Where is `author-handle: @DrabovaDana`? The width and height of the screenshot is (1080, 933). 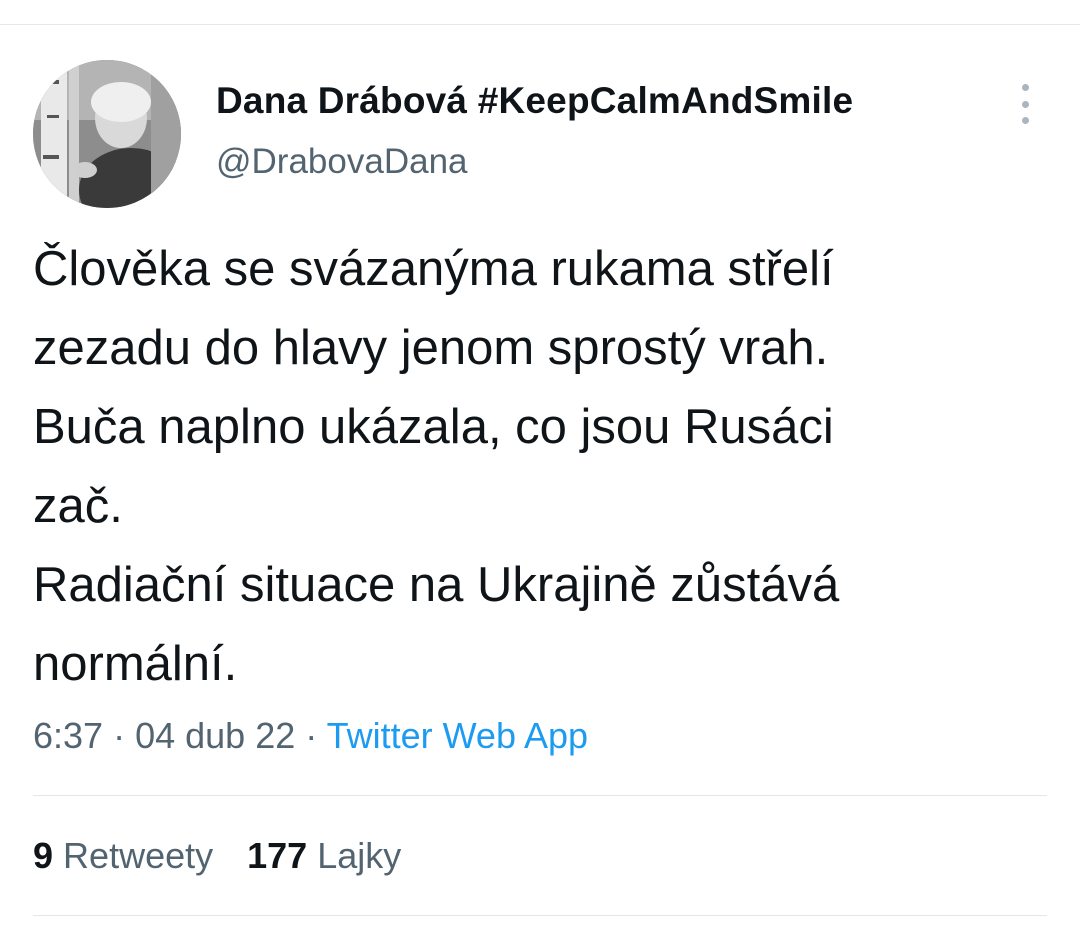
author-handle: @DrabovaDana is located at coordinates (342, 162).